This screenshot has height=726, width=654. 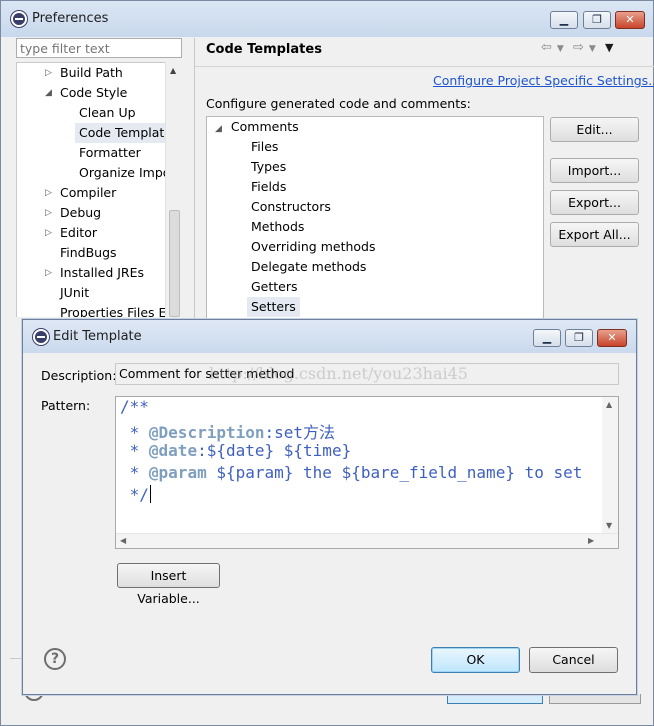 What do you see at coordinates (94, 92) in the screenshot?
I see `tree-item-label: Code Style` at bounding box center [94, 92].